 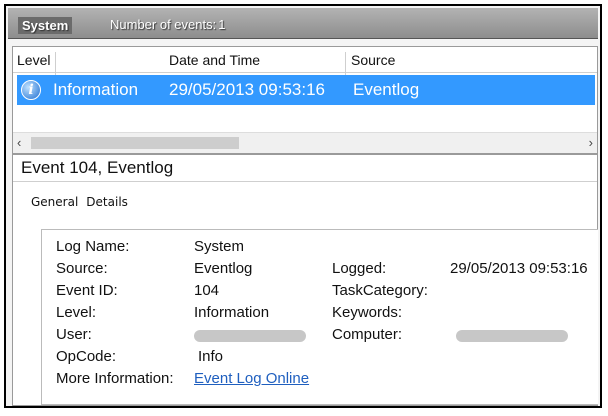 I want to click on log-name-field-label: Log Name:, so click(x=93, y=246).